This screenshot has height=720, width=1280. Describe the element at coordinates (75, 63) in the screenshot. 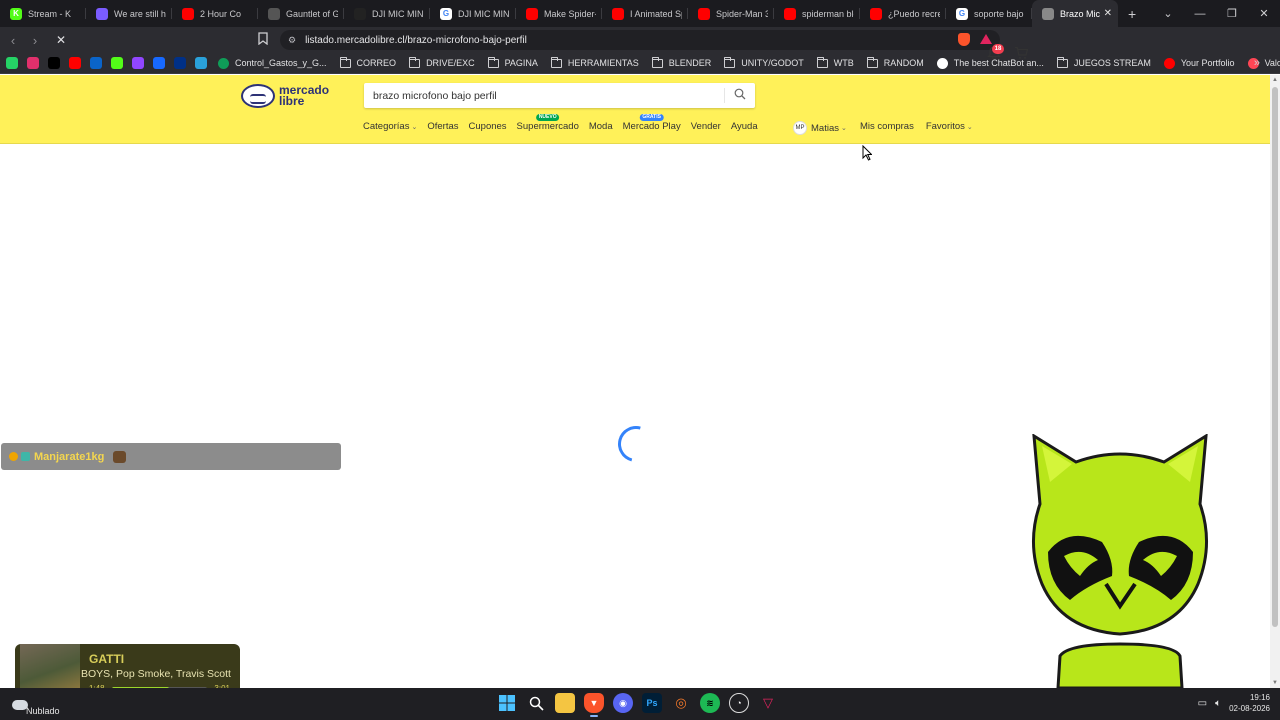

I see `youtube-icon` at that location.